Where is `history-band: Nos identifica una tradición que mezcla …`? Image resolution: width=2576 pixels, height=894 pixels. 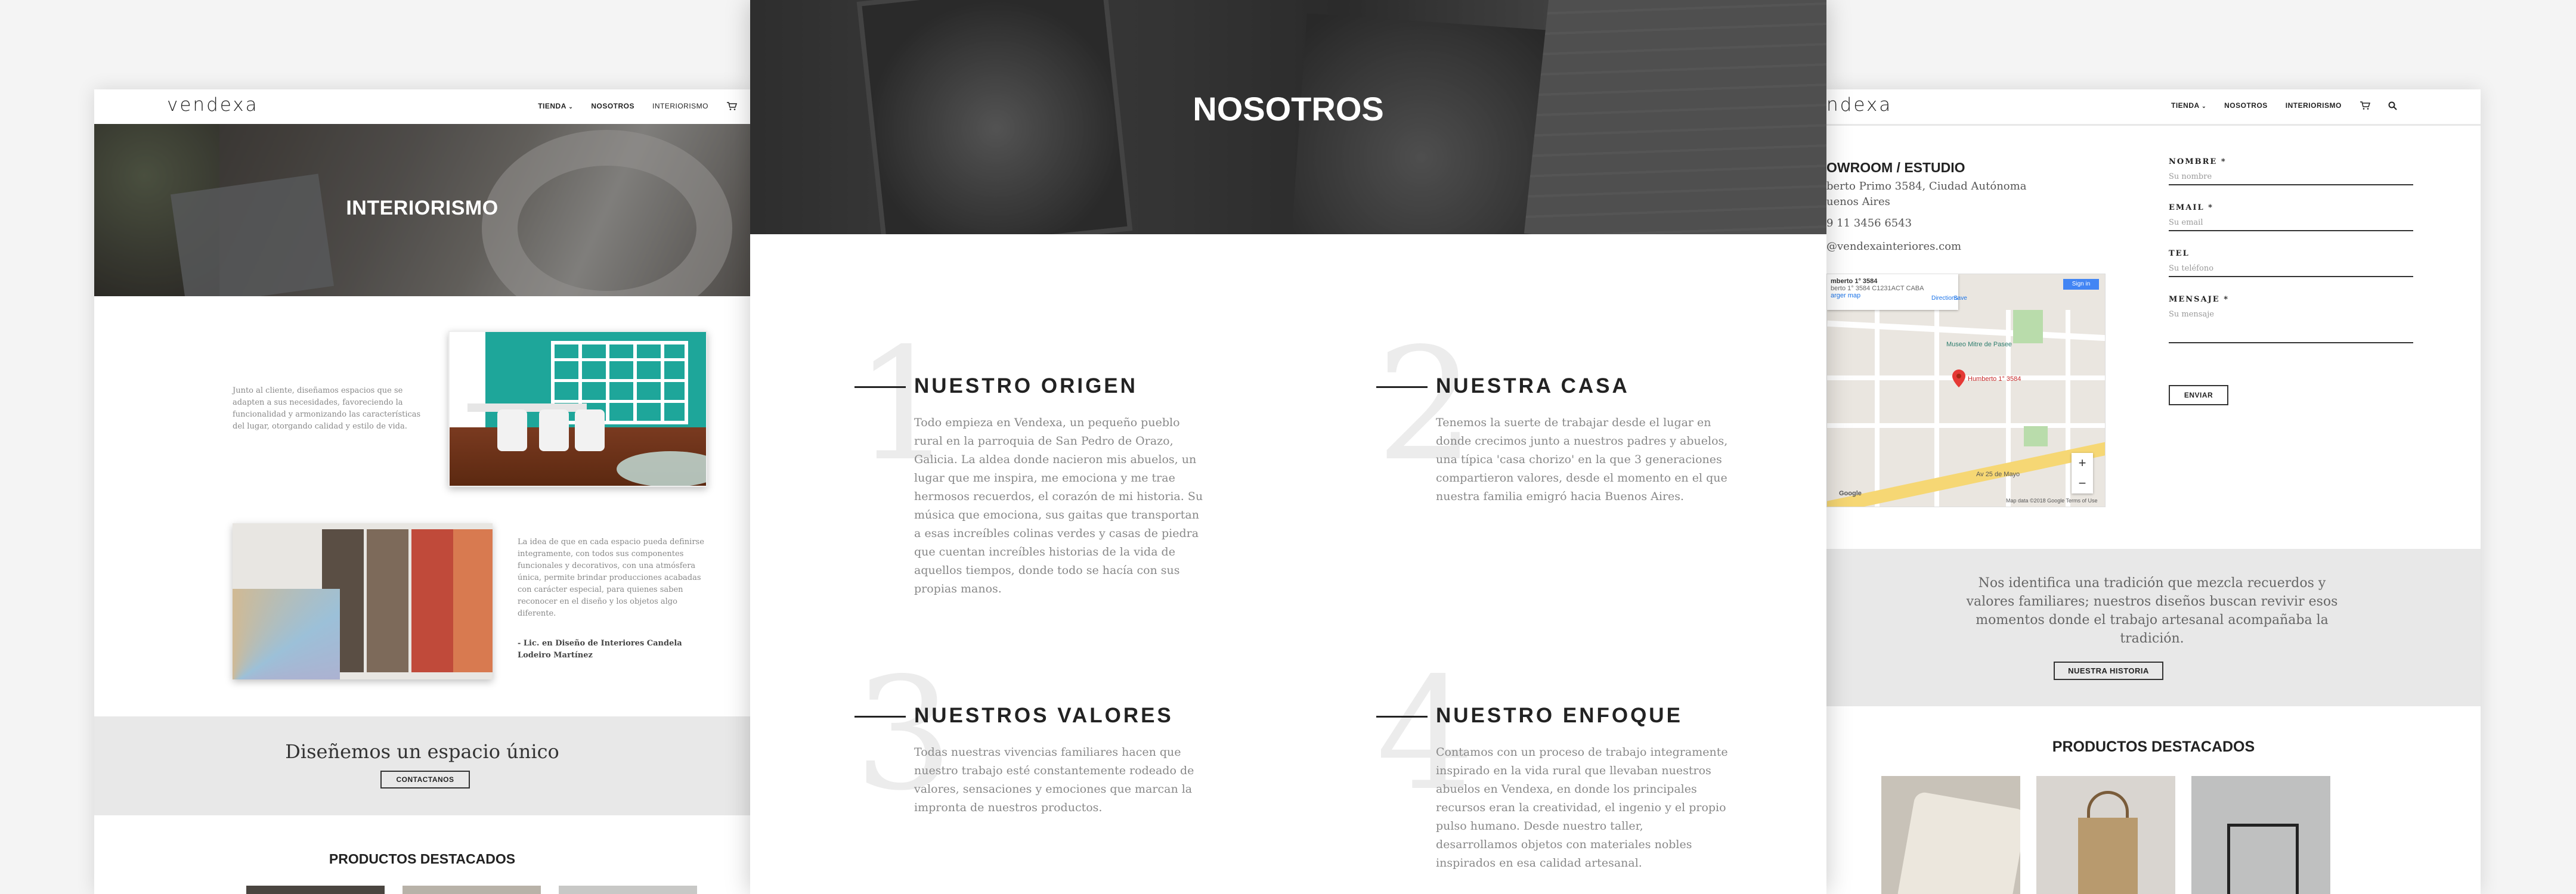 history-band: Nos identifica una tradición que mezcla … is located at coordinates (2153, 627).